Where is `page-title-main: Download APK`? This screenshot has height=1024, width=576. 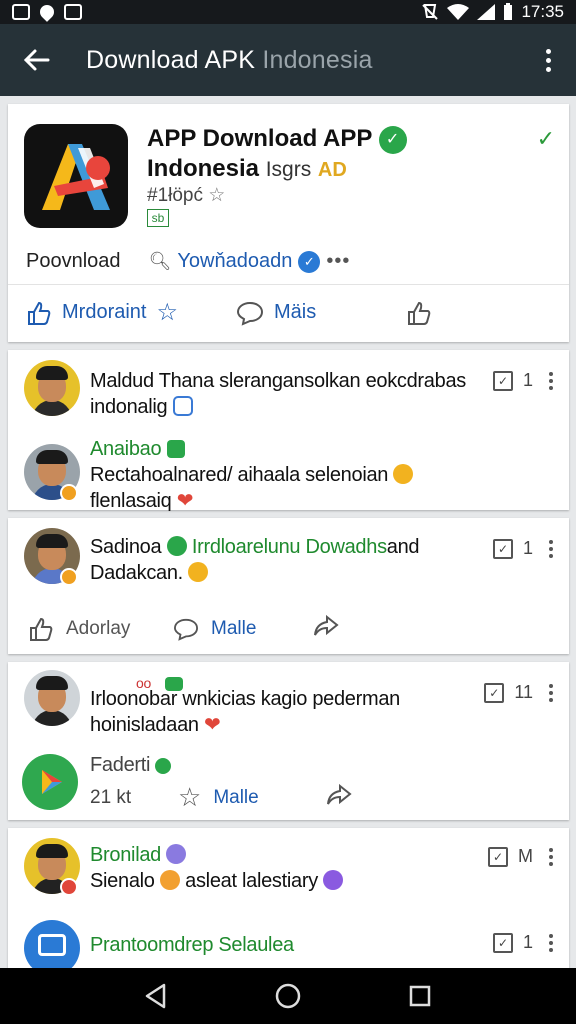
page-title-main: Download APK is located at coordinates (174, 59).